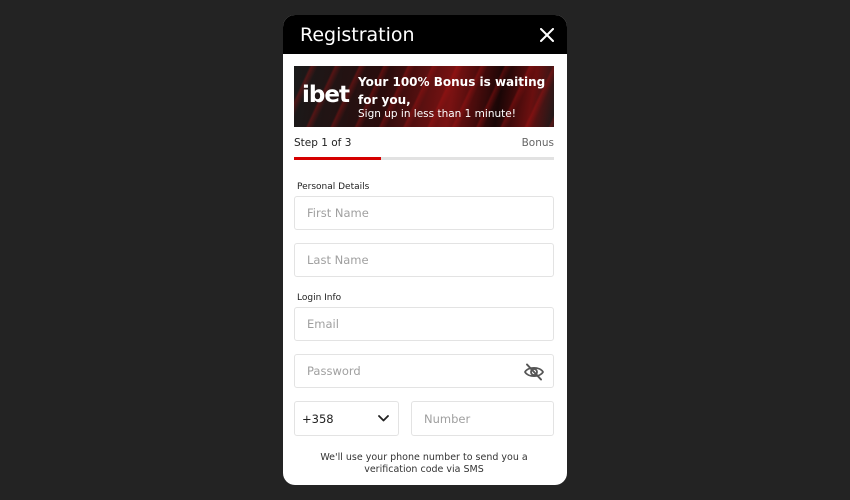 This screenshot has width=850, height=500. What do you see at coordinates (430, 260) in the screenshot?
I see `last-name-input` at bounding box center [430, 260].